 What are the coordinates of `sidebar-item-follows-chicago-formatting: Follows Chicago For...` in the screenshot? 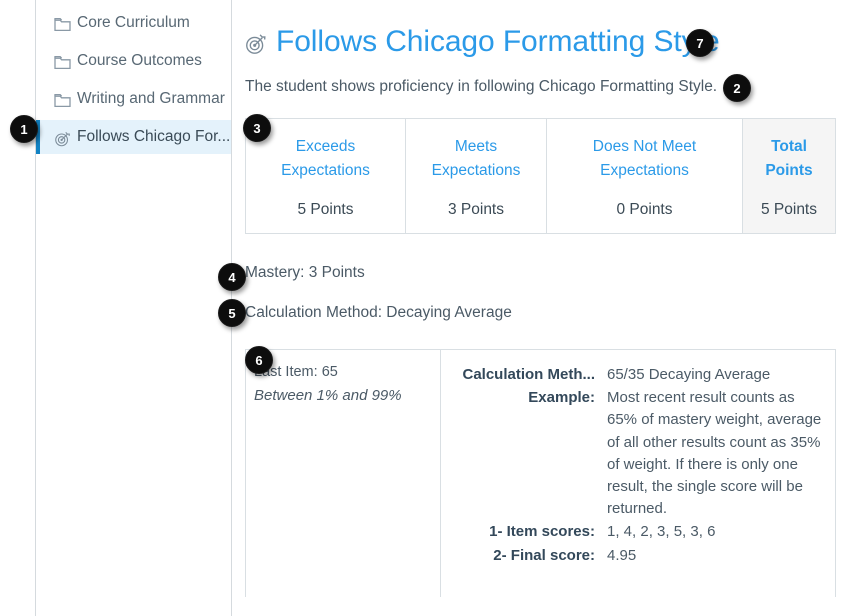 It's located at (133, 137).